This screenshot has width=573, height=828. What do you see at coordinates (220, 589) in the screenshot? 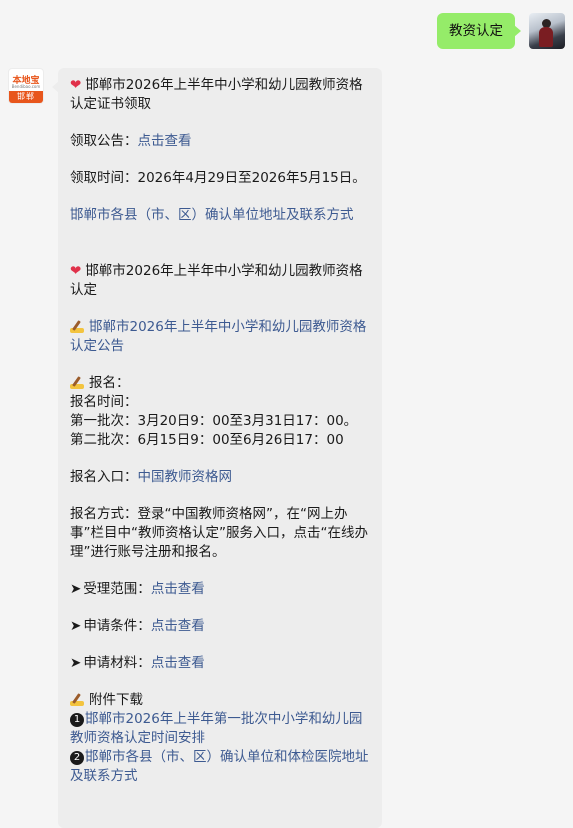
I see `scope-line: ➤ 受理范围：点击查看` at bounding box center [220, 589].